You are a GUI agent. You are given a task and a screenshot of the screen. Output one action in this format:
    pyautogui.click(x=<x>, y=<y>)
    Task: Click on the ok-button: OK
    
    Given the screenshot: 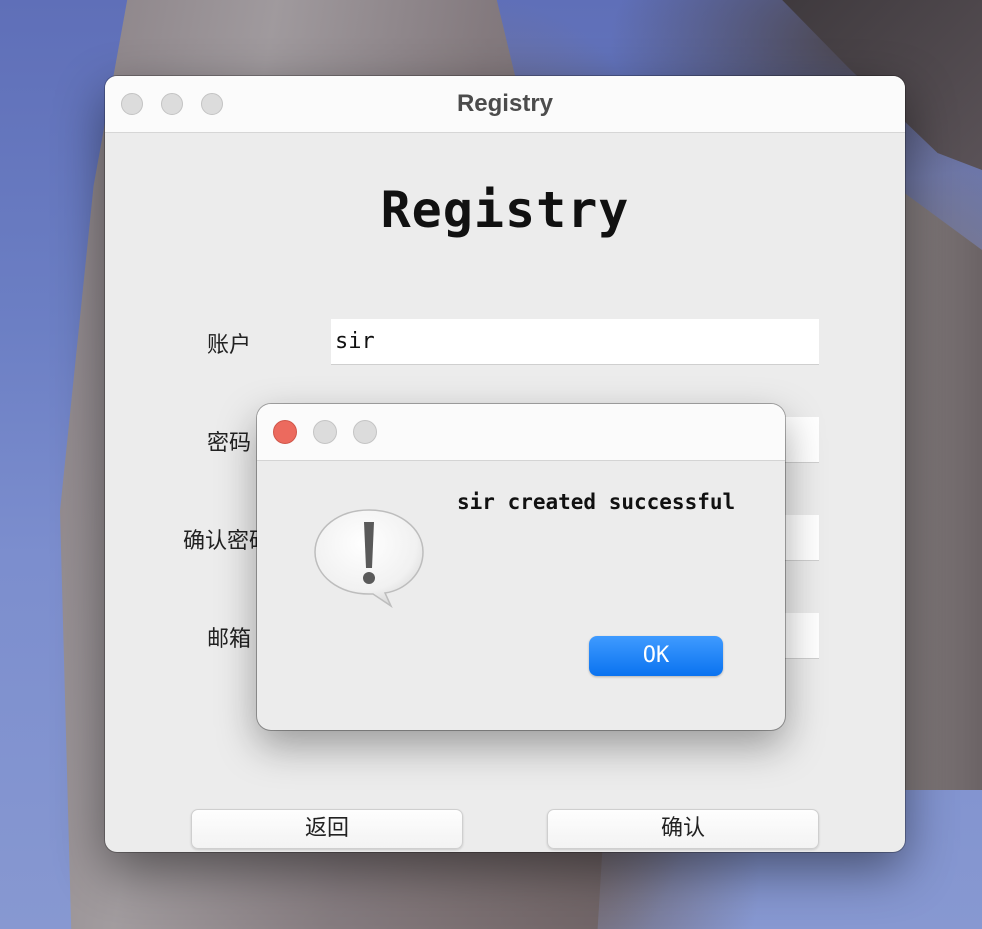 What is the action you would take?
    pyautogui.click(x=656, y=656)
    